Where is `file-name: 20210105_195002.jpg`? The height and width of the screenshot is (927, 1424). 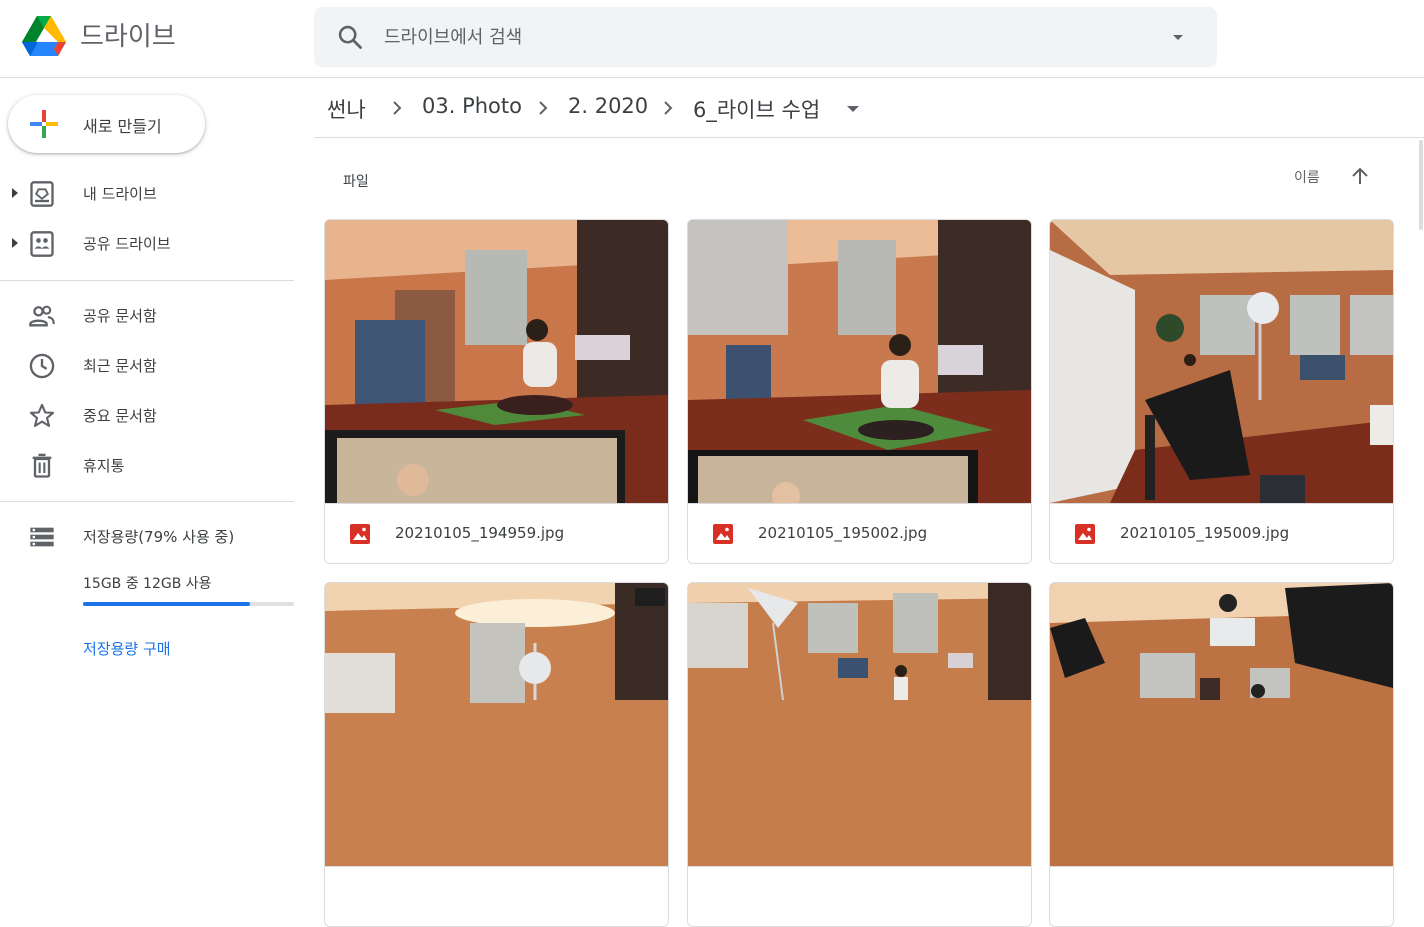
file-name: 20210105_195002.jpg is located at coordinates (843, 533).